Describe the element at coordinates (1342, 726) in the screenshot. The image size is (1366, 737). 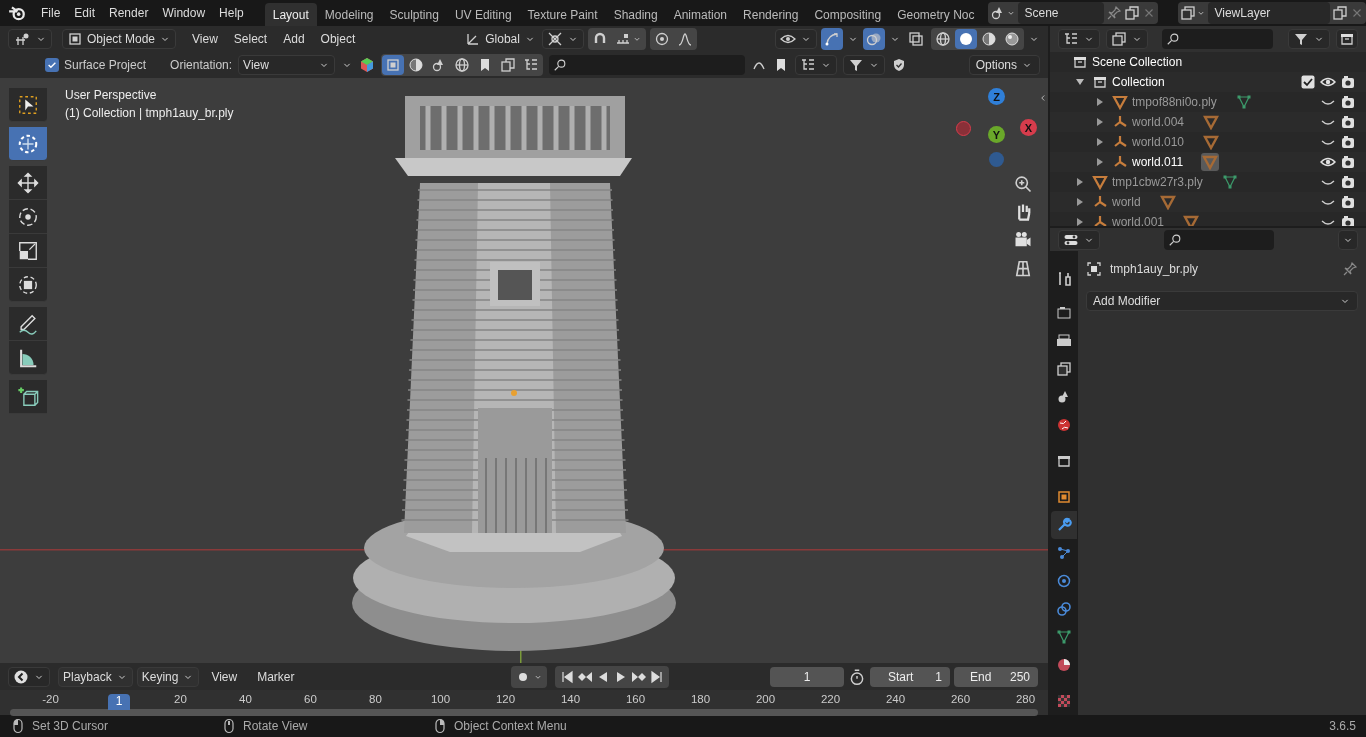
I see `version-label: 3.6.5` at that location.